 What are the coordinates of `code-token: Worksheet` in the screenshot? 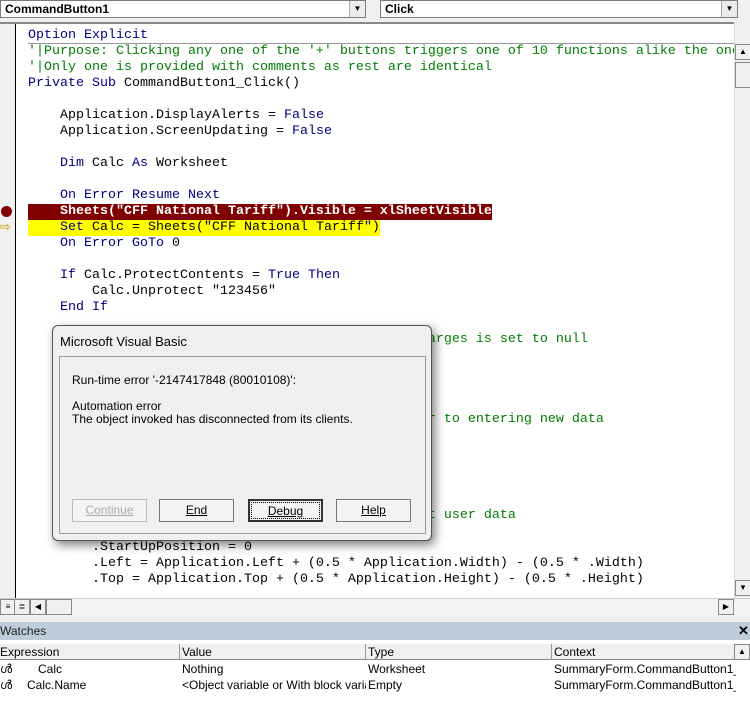 It's located at (192, 163).